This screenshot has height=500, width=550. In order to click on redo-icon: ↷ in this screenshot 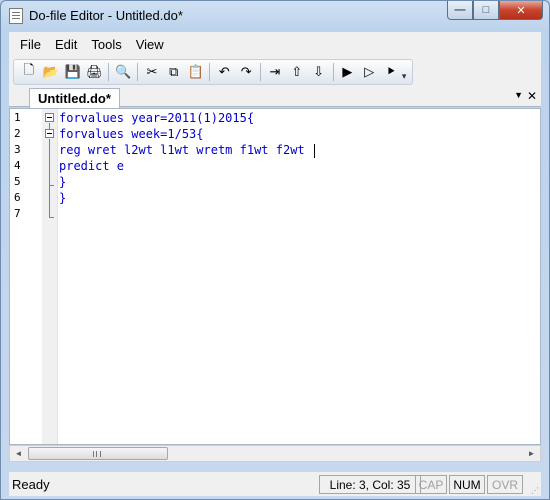, I will do `click(246, 72)`.